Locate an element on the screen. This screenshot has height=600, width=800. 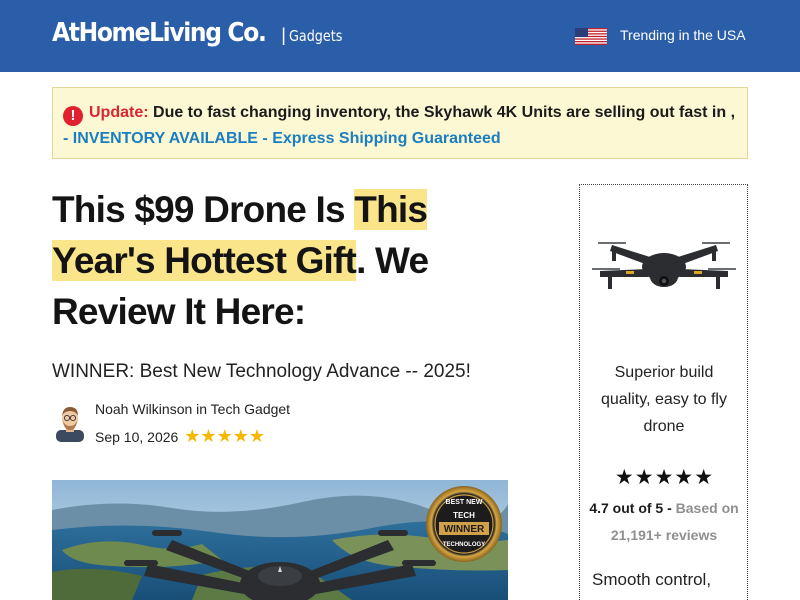
product-rating-stars: ★★★★★ is located at coordinates (664, 477).